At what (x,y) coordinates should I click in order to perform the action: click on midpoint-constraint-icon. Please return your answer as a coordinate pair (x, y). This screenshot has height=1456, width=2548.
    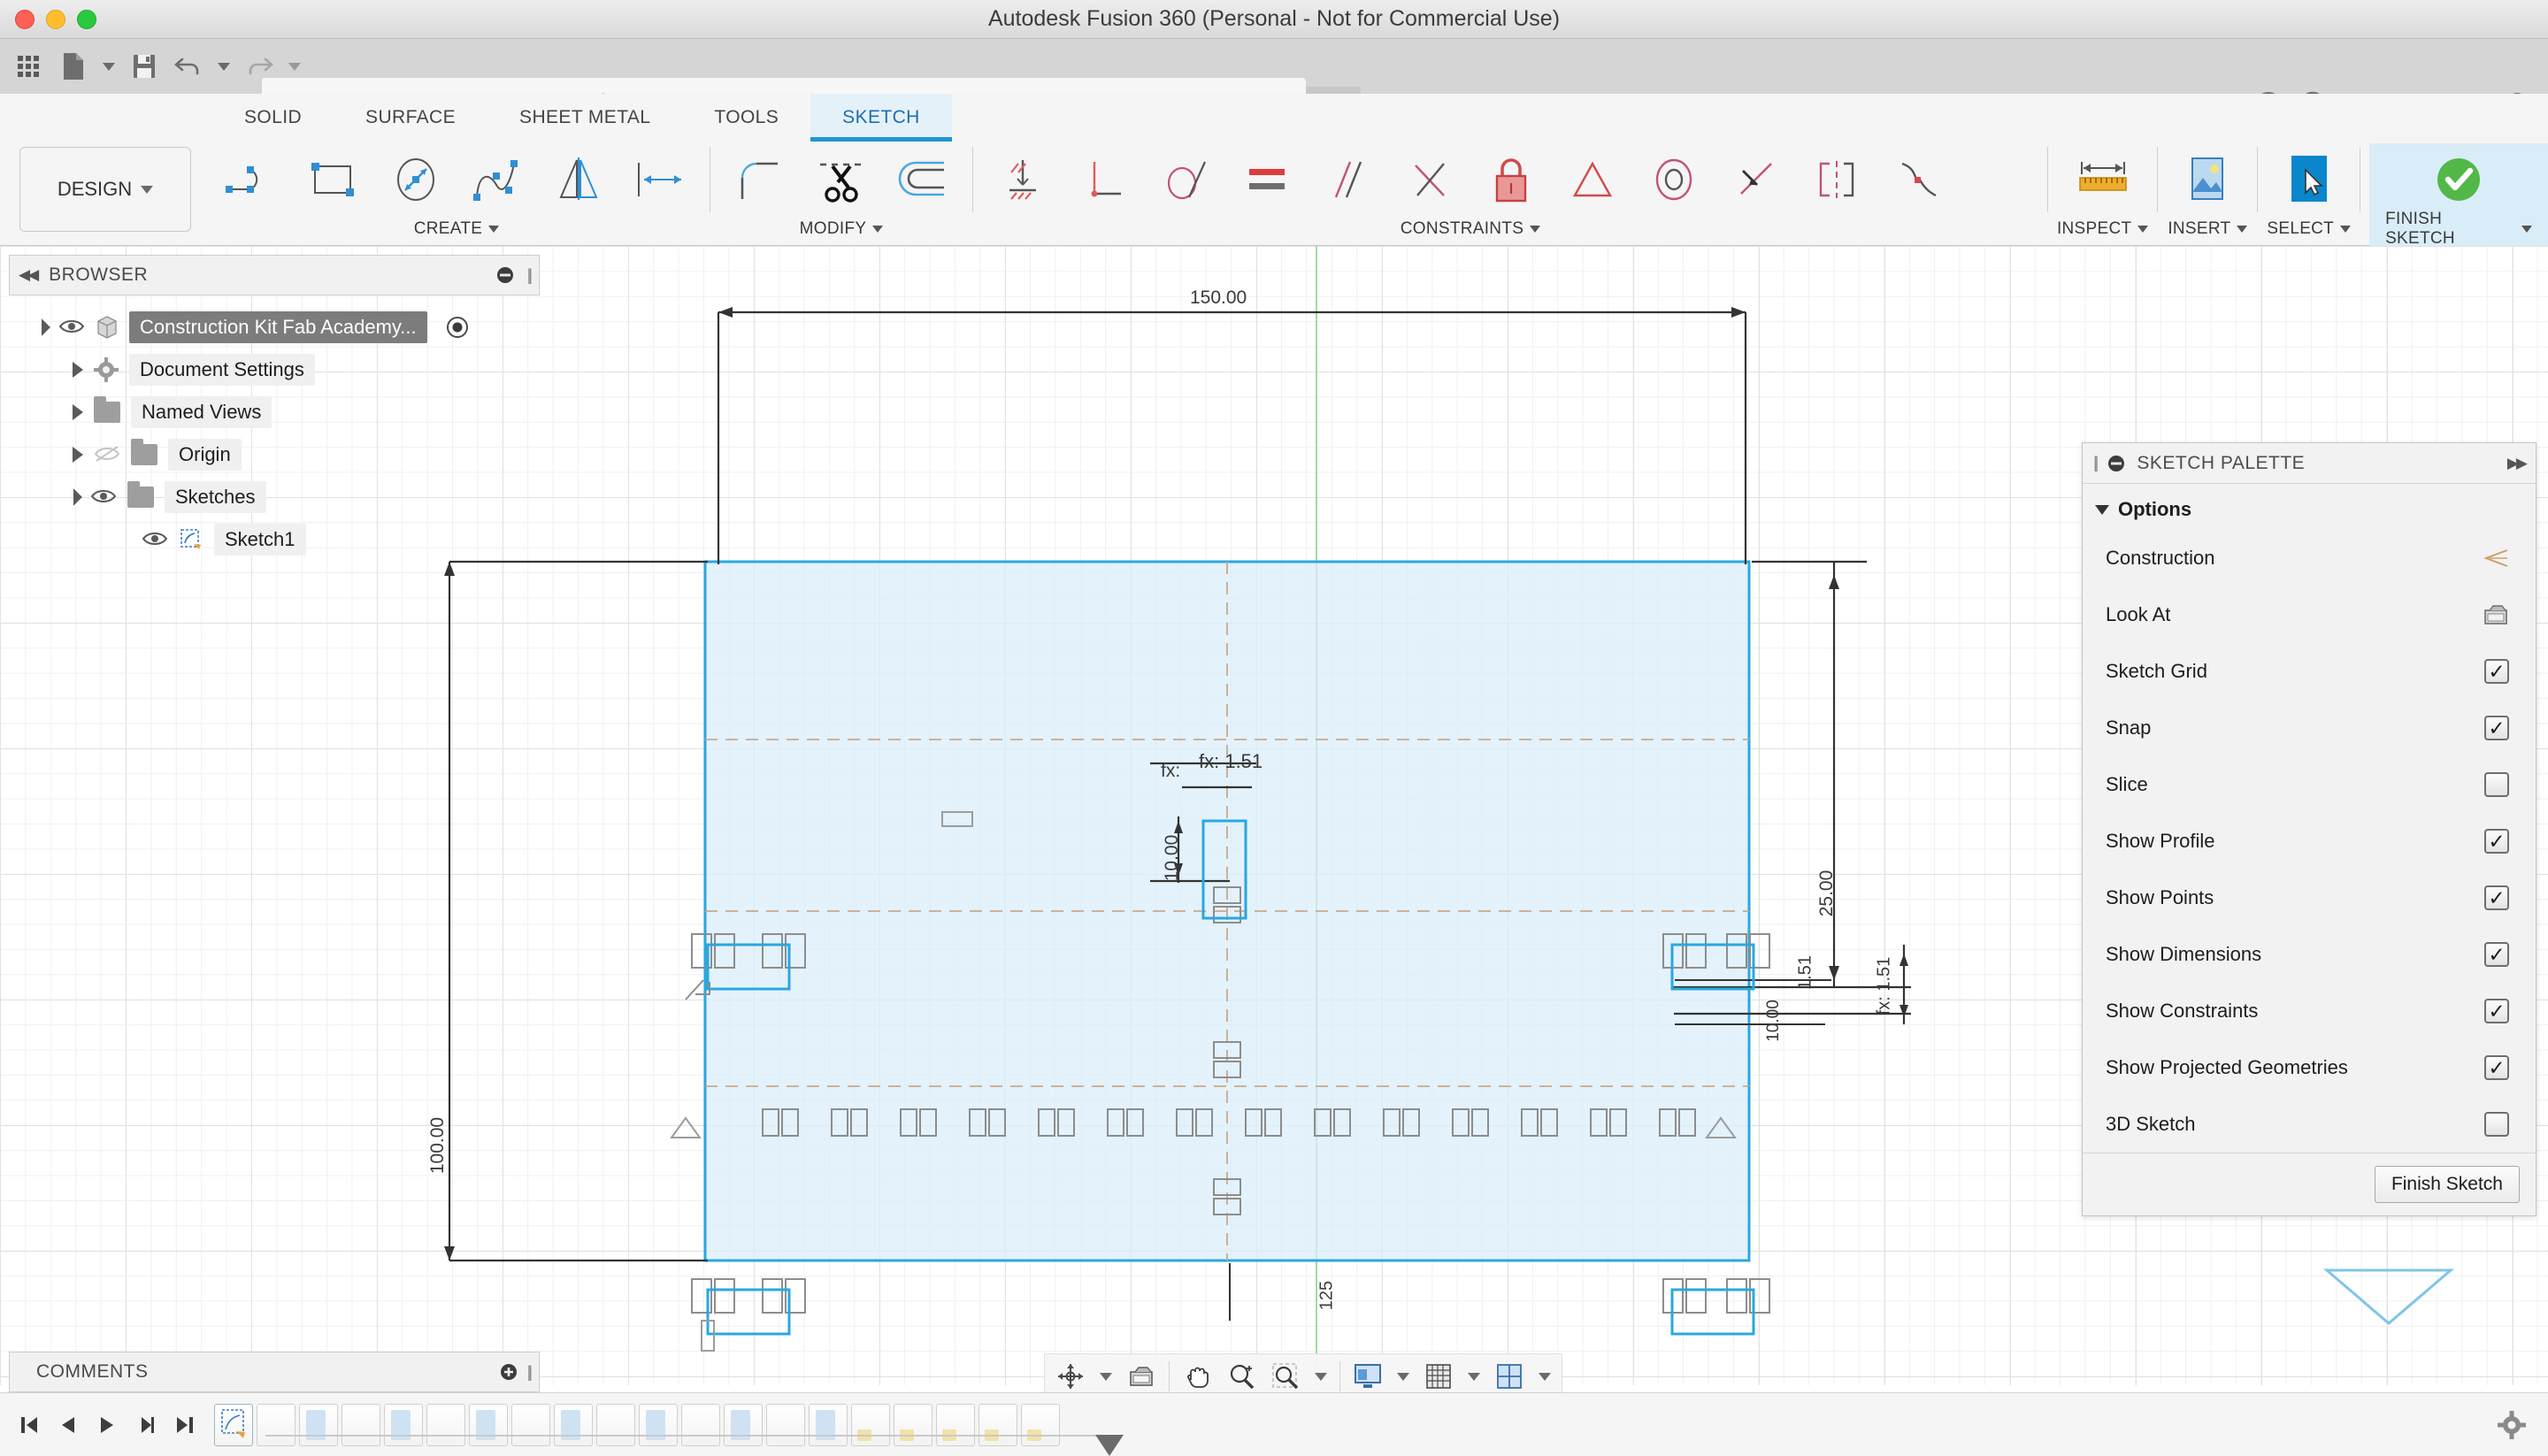
    Looking at the image, I should click on (1593, 179).